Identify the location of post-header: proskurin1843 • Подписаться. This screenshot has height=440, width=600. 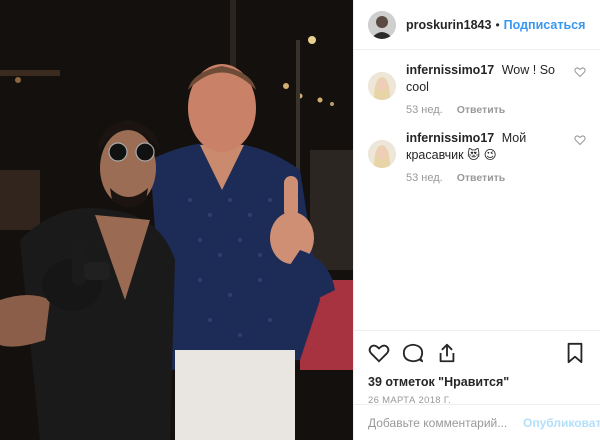
(477, 25).